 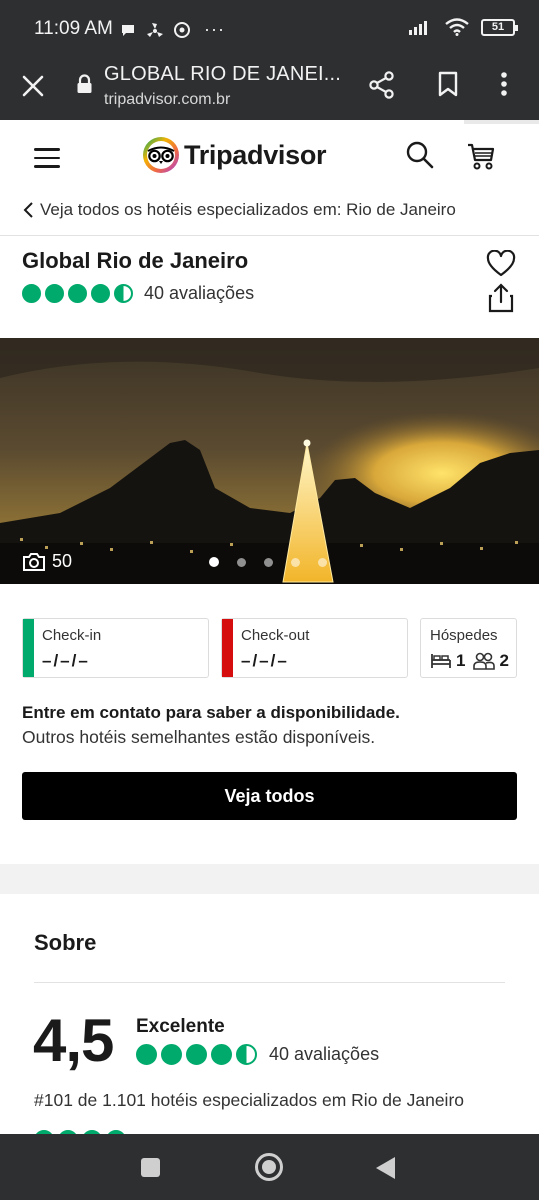 What do you see at coordinates (34, 561) in the screenshot?
I see `camera-icon` at bounding box center [34, 561].